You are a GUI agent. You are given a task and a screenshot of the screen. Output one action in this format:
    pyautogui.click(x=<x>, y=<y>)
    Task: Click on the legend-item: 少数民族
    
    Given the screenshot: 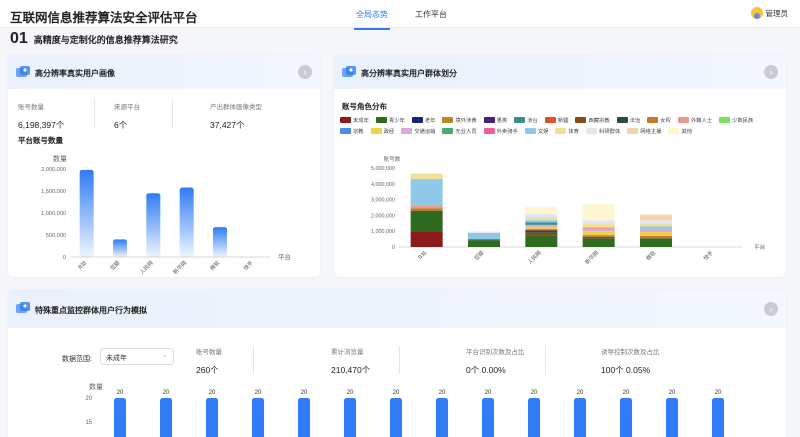 What is the action you would take?
    pyautogui.click(x=736, y=120)
    